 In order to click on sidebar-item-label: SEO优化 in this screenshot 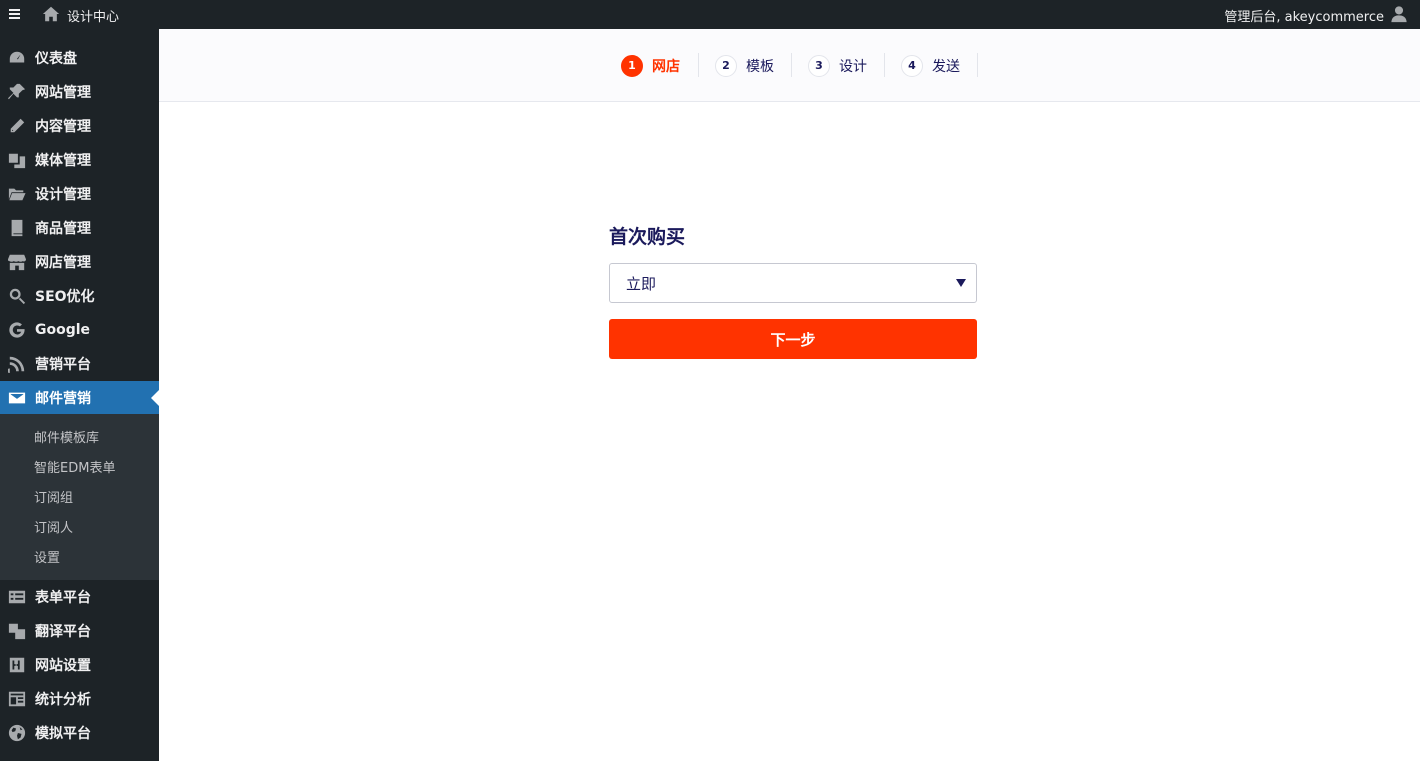, I will do `click(65, 297)`.